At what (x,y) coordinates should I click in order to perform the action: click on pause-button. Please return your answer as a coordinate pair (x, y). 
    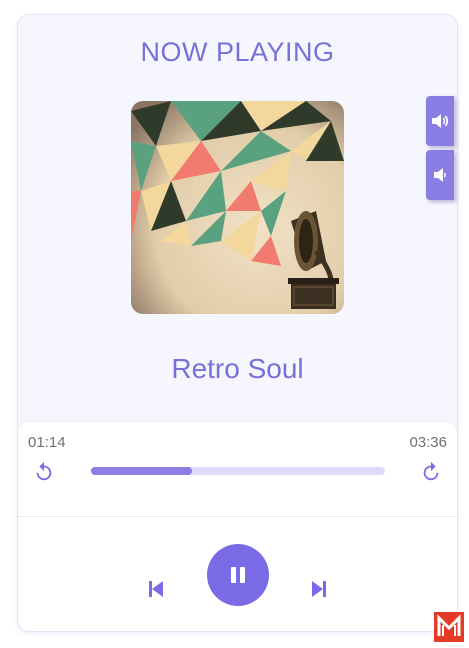
    Looking at the image, I should click on (238, 575).